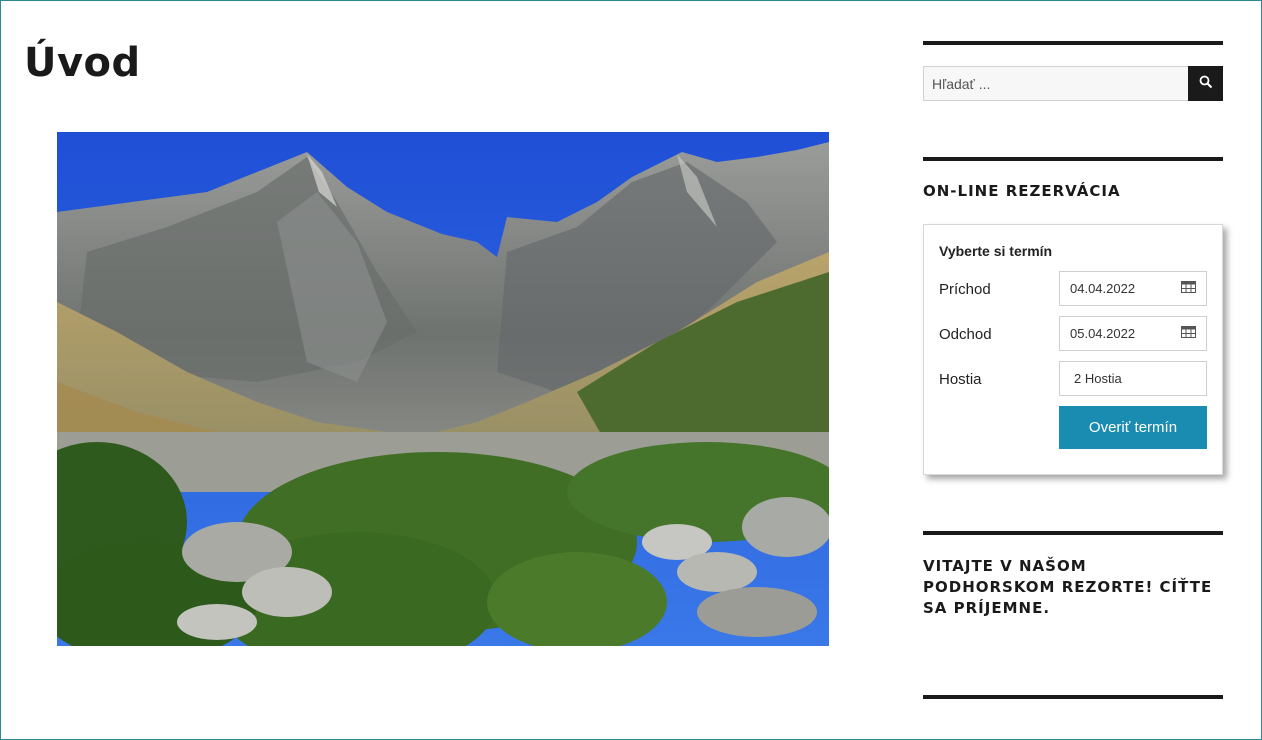 The image size is (1262, 740). What do you see at coordinates (1103, 288) in the screenshot?
I see `arrival-date-value: 04.04.2022` at bounding box center [1103, 288].